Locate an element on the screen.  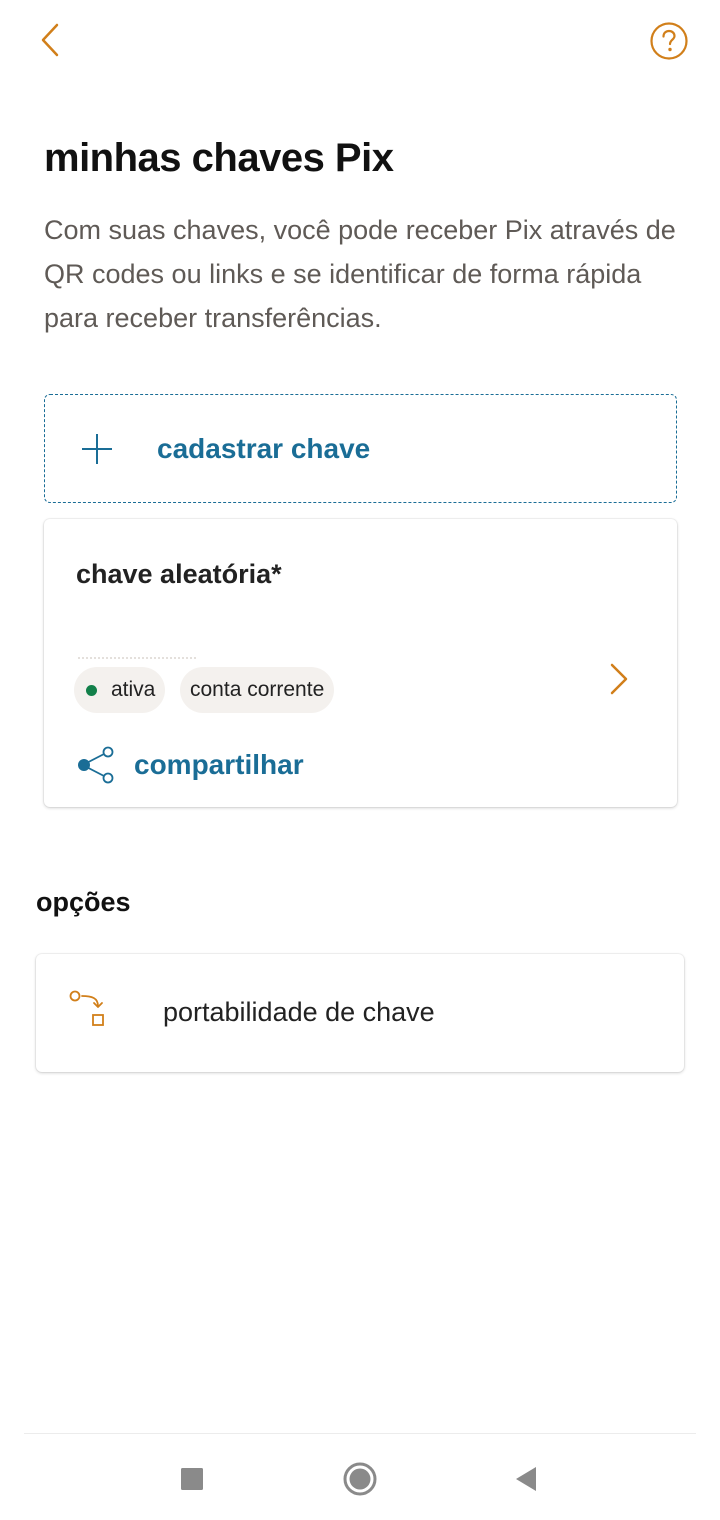
share-icon is located at coordinates (96, 765).